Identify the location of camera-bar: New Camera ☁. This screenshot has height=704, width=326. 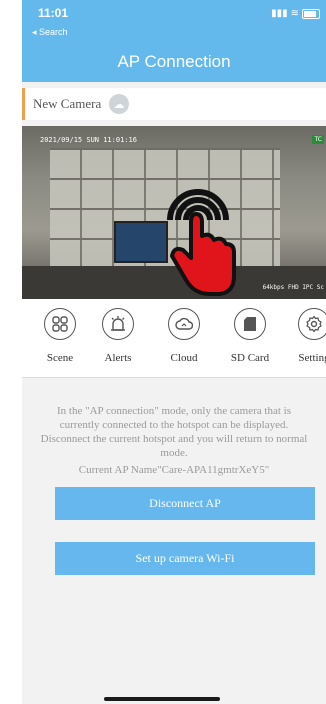
(174, 104).